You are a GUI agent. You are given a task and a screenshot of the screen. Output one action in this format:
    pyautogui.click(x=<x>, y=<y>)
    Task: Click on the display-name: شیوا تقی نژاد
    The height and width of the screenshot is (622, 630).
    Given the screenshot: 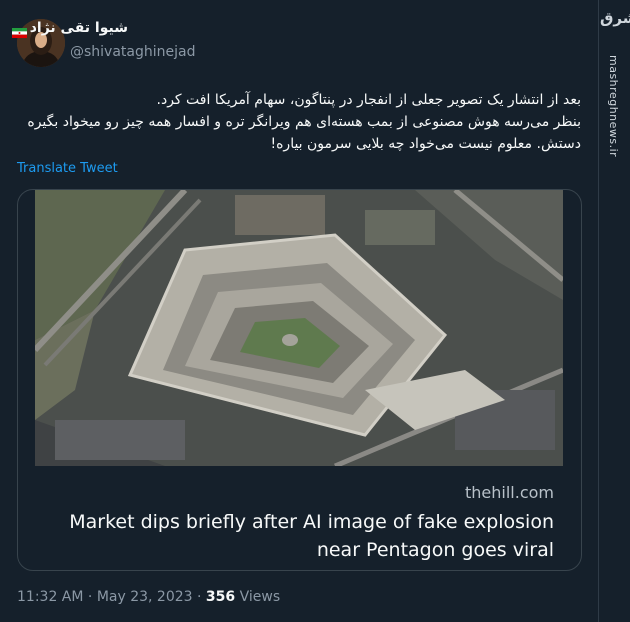 What is the action you would take?
    pyautogui.click(x=79, y=28)
    